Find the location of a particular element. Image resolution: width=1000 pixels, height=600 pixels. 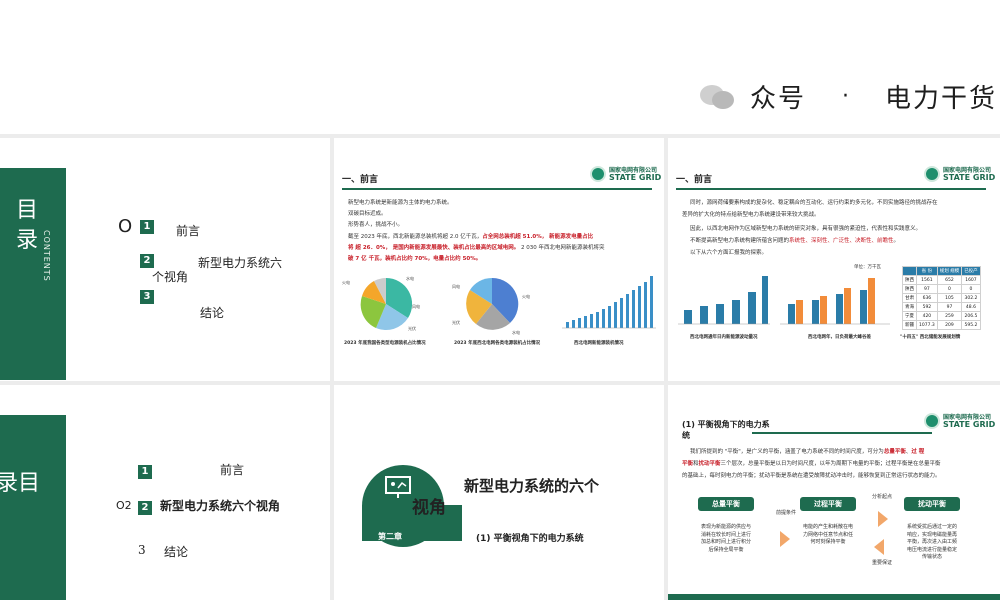

chapter-title-a: 新型电力系统的六个 is located at coordinates (532, 486).